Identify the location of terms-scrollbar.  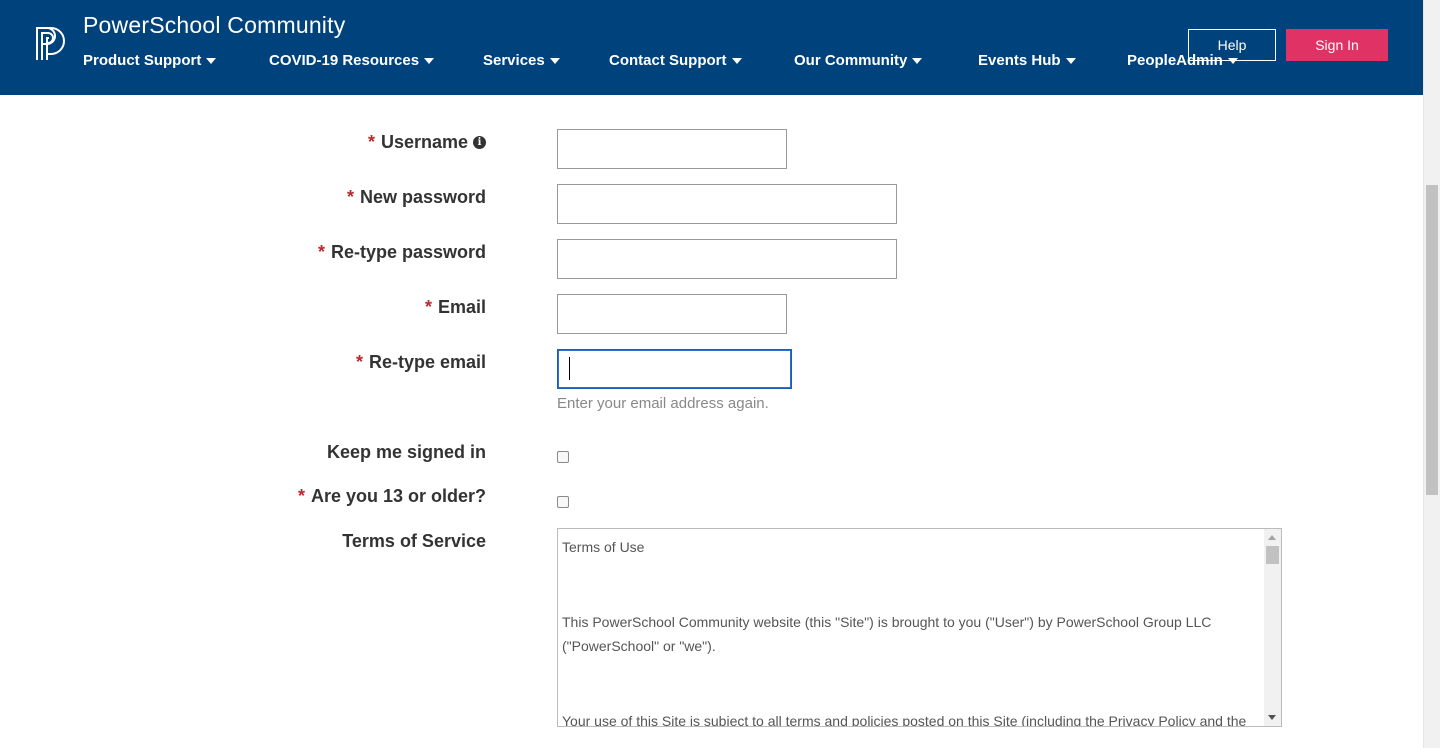
(1272, 627).